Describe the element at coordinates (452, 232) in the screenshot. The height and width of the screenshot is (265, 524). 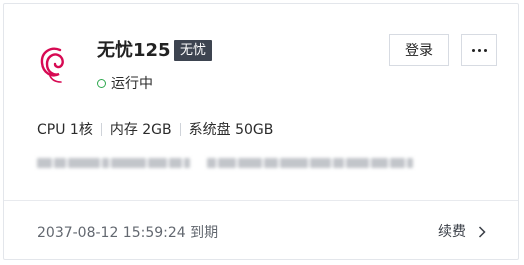
I see `renew-label: 续费` at that location.